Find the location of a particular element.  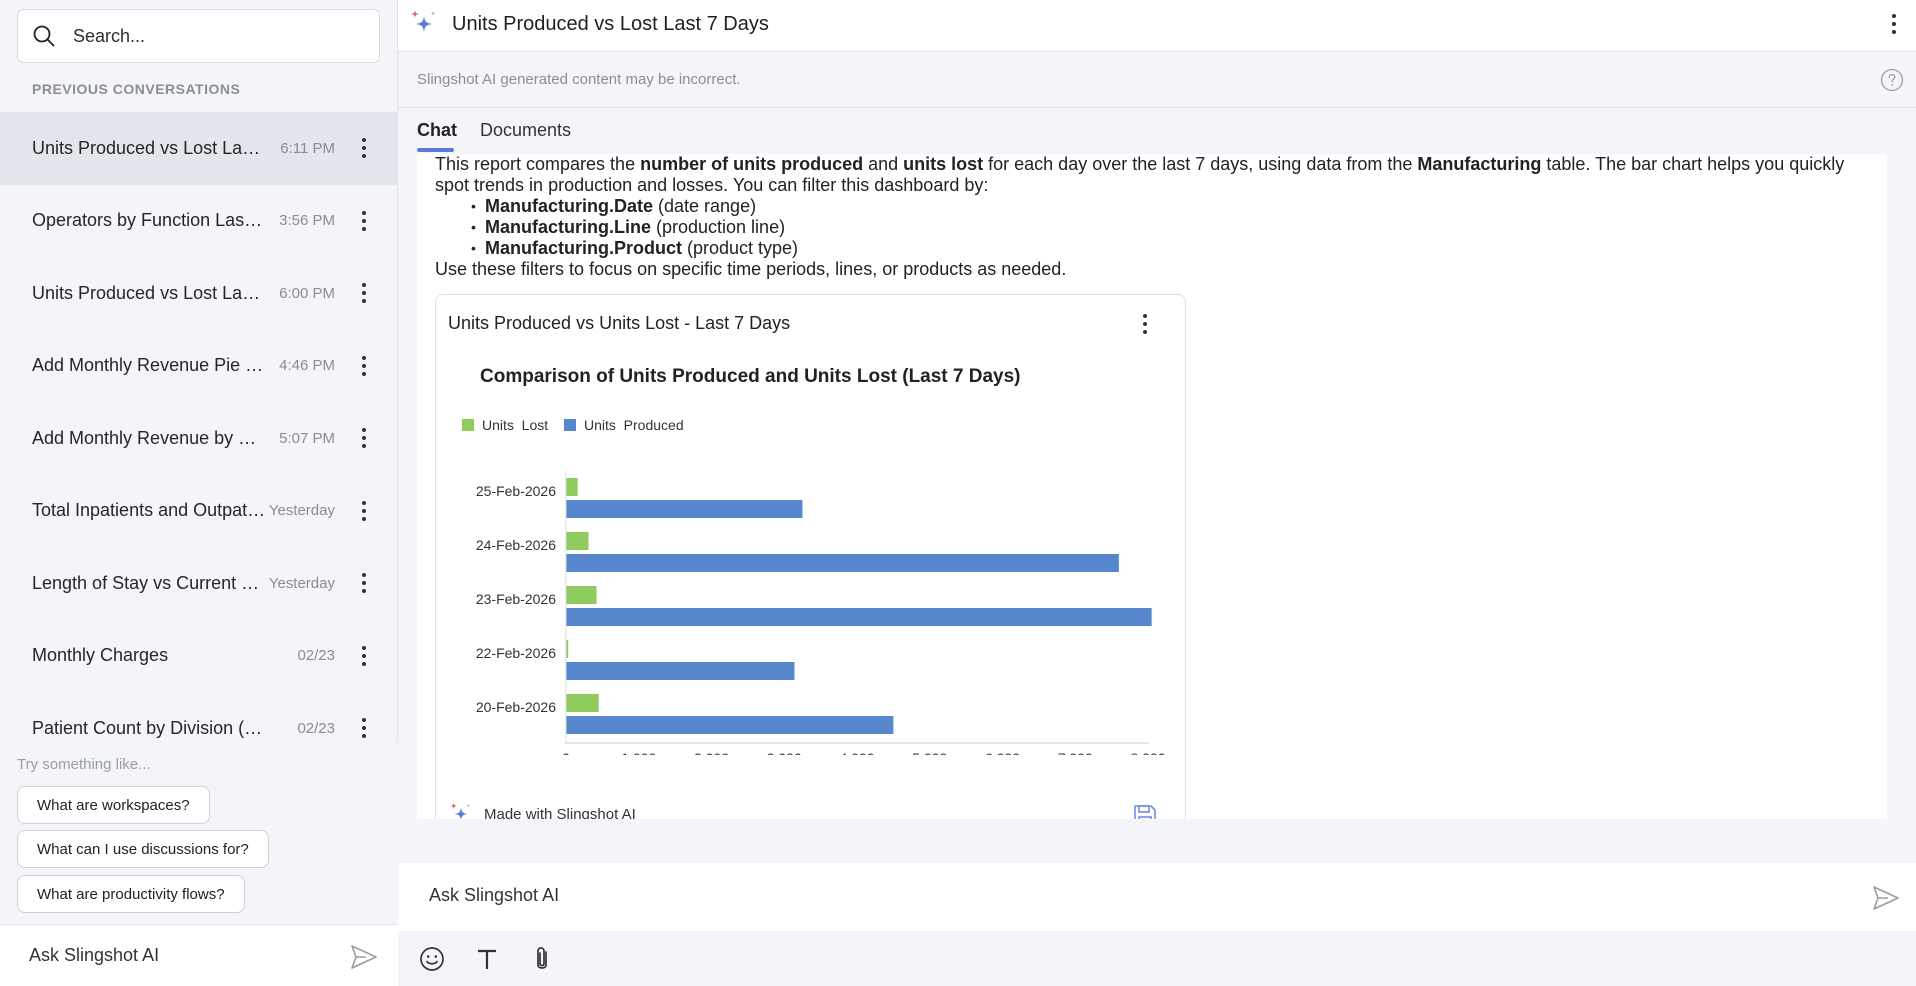

text-format-icon is located at coordinates (487, 959).